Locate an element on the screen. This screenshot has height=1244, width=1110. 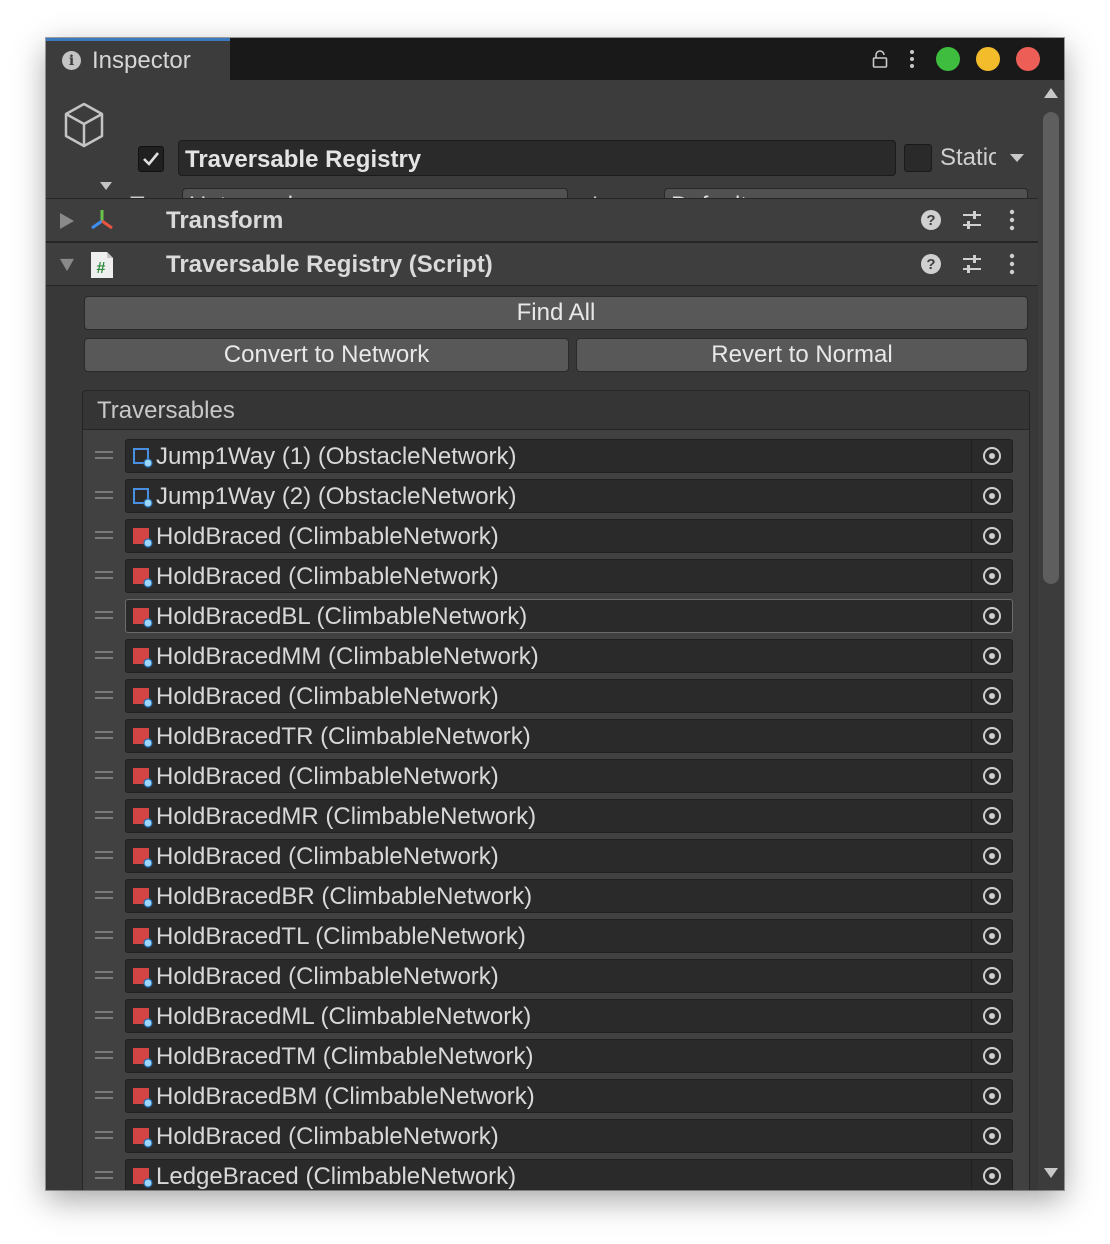
list-item: Jump1Way (2) (ObstacleNetwork) is located at coordinates (556, 496).